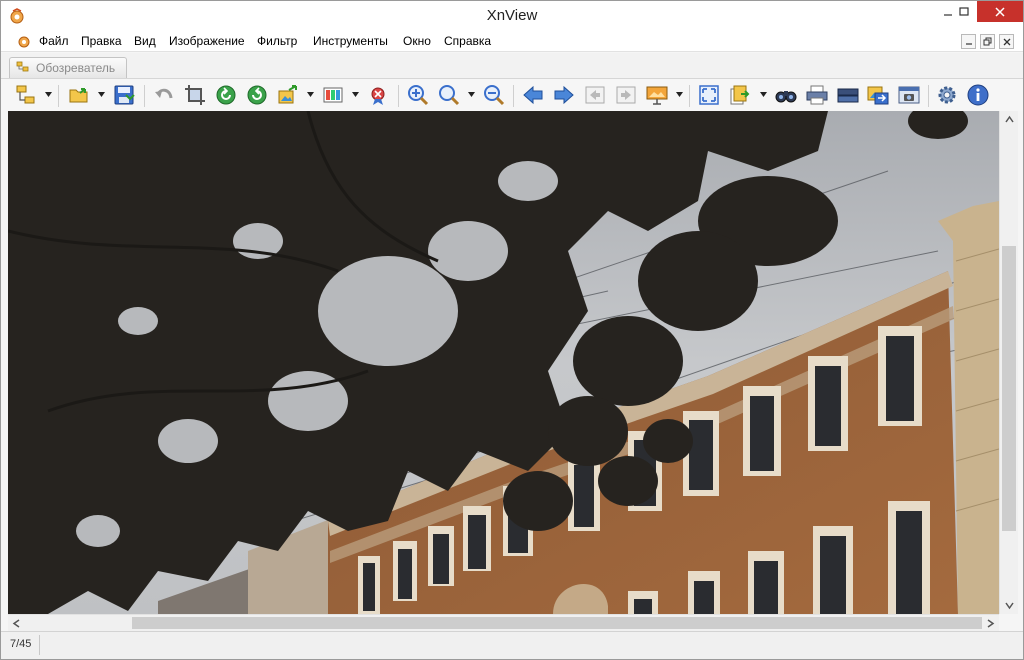  I want to click on status-divider, so click(39, 645).